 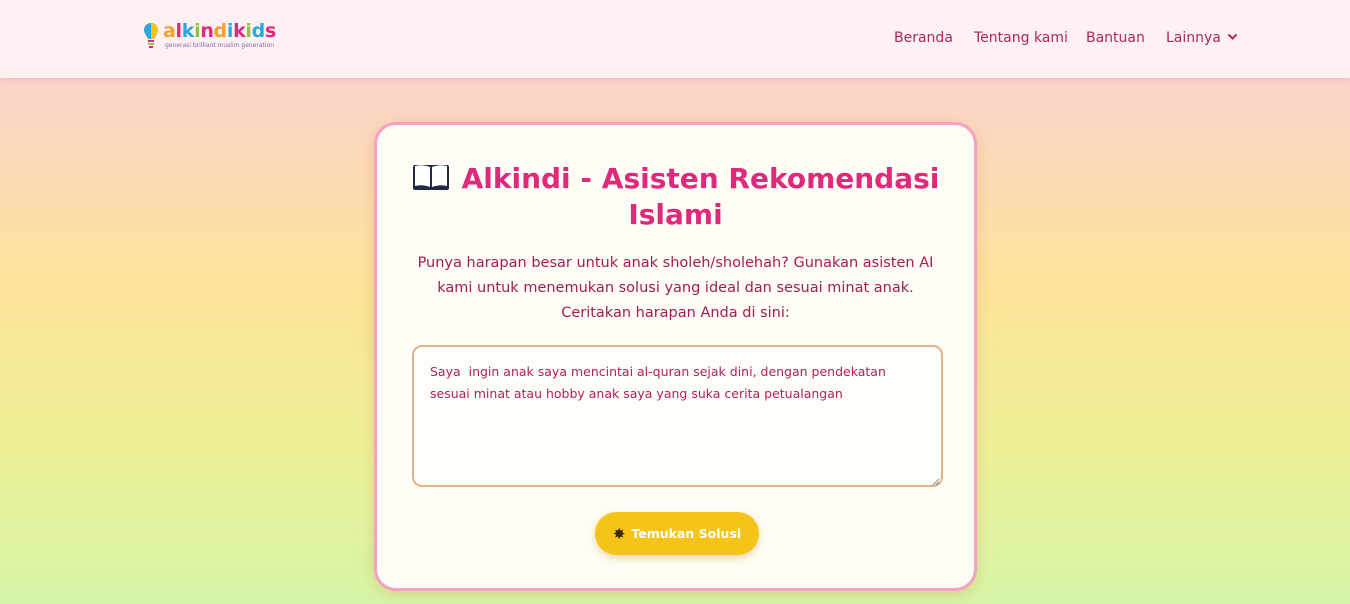 I want to click on page-title-text: Alkindi - Asisten Rekomendasi Islami, so click(x=700, y=196).